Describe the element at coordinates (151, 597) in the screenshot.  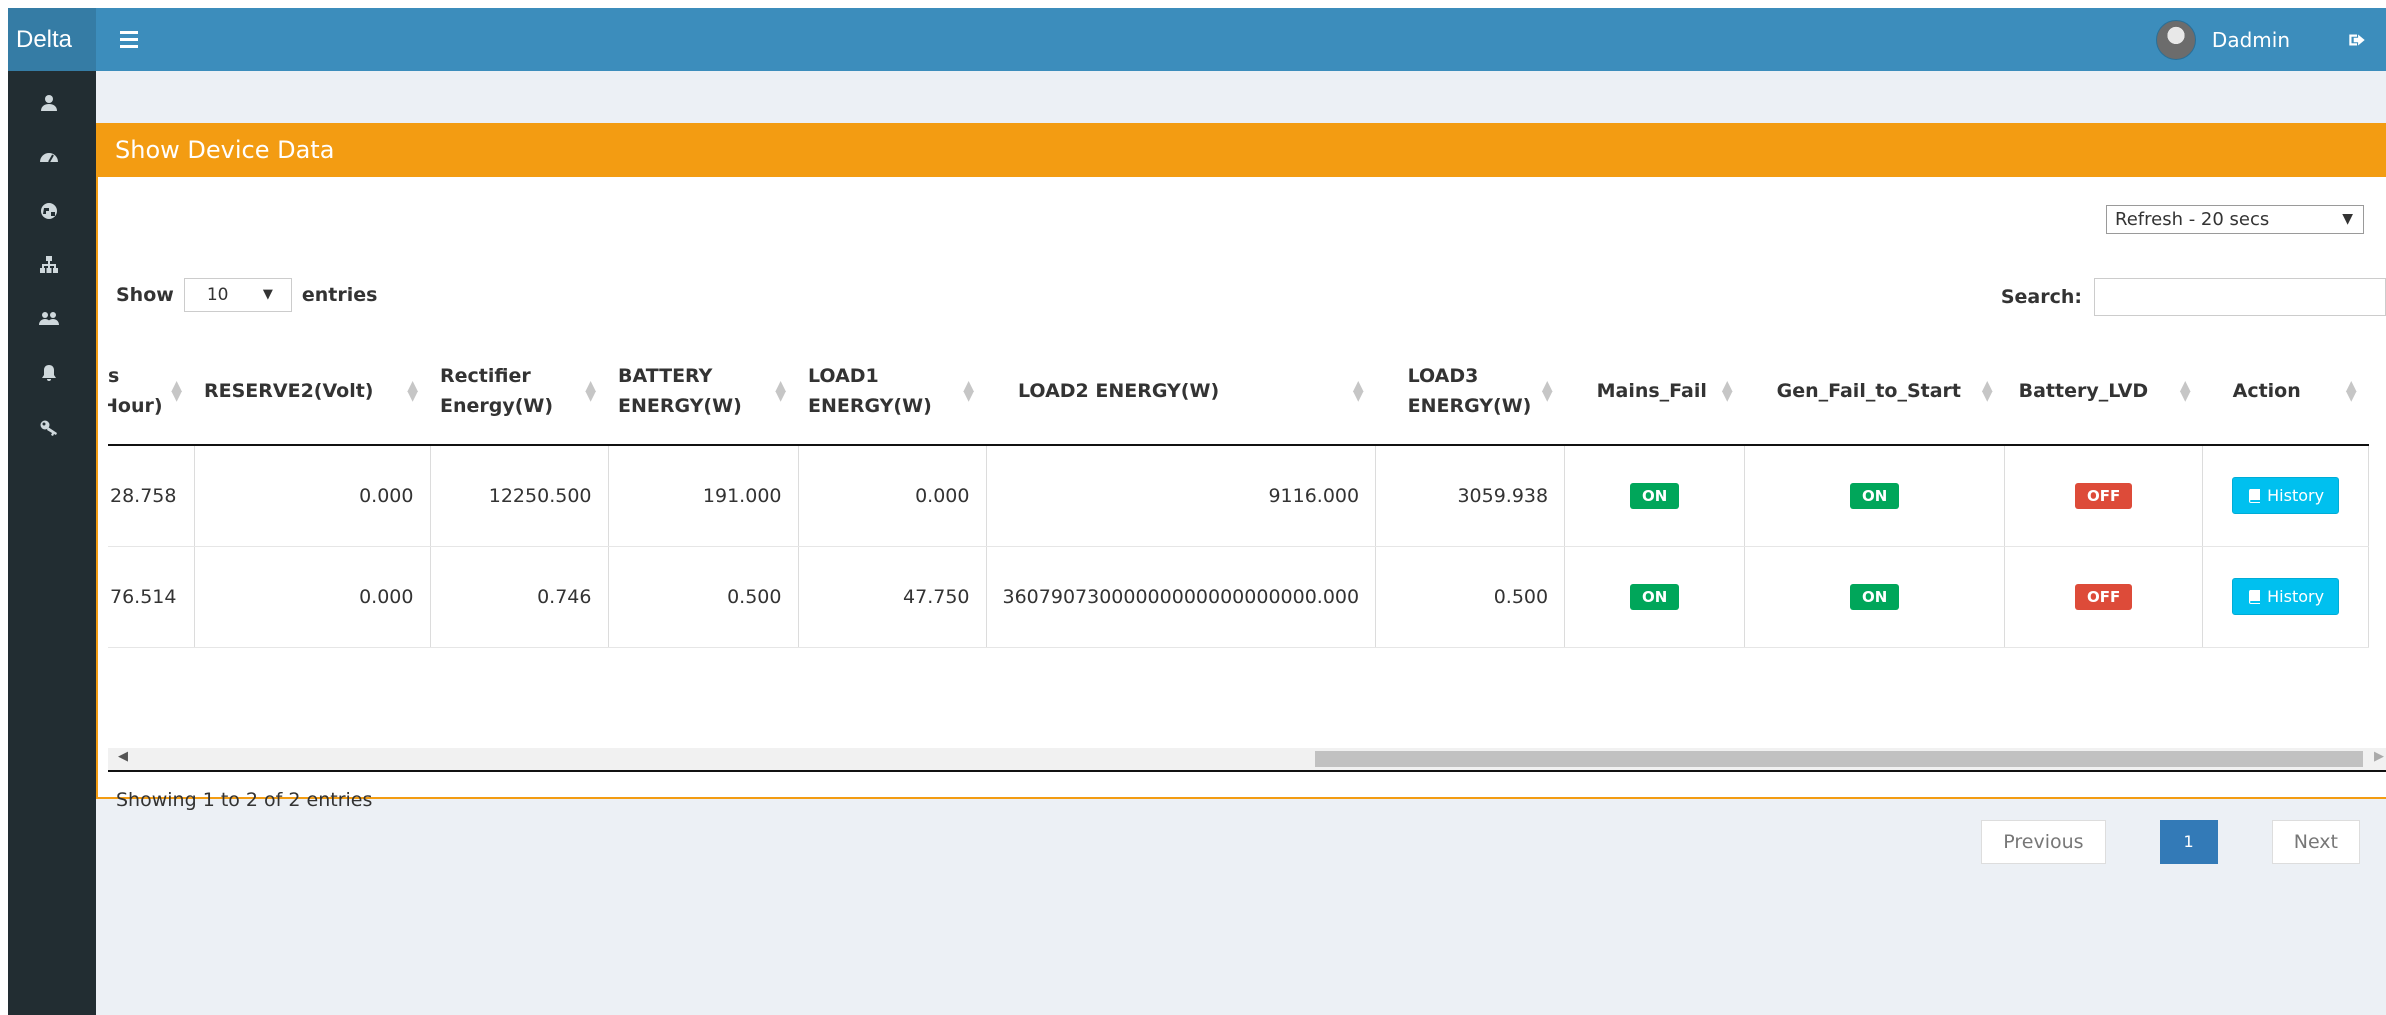
I see `cell-c0: 76.514` at that location.